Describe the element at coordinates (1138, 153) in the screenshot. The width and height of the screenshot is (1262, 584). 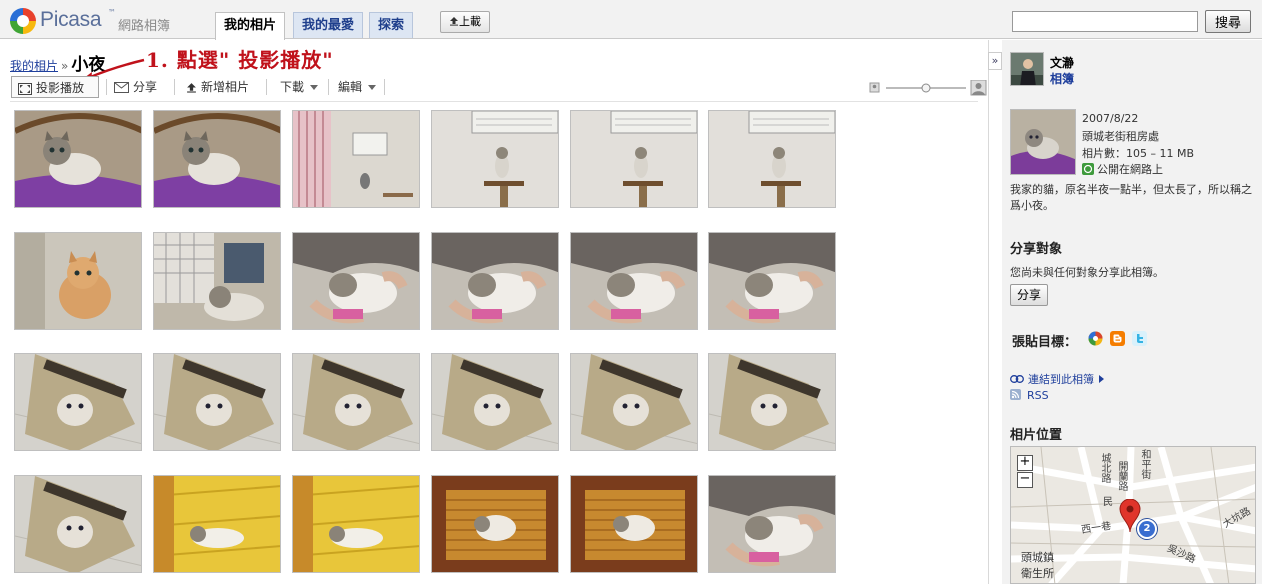
I see `album-stats: 相片數：105 – 11 MB` at that location.